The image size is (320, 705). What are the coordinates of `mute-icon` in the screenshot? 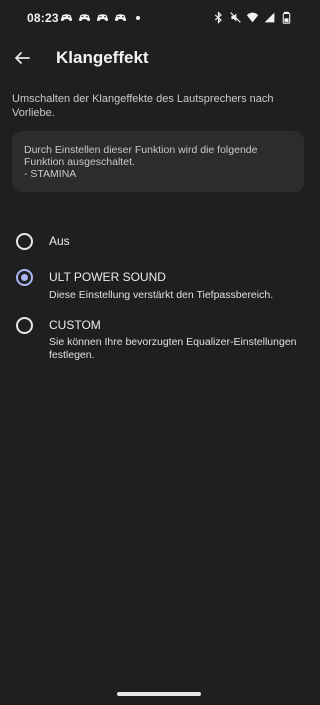 It's located at (235, 17).